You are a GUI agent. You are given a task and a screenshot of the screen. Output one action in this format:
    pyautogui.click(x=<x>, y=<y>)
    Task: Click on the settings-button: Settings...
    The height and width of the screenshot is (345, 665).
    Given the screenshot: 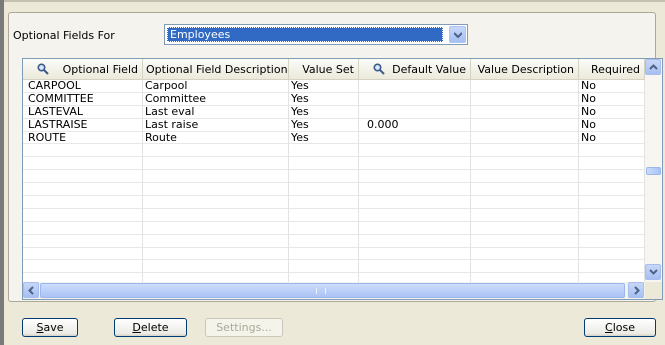 What is the action you would take?
    pyautogui.click(x=244, y=327)
    